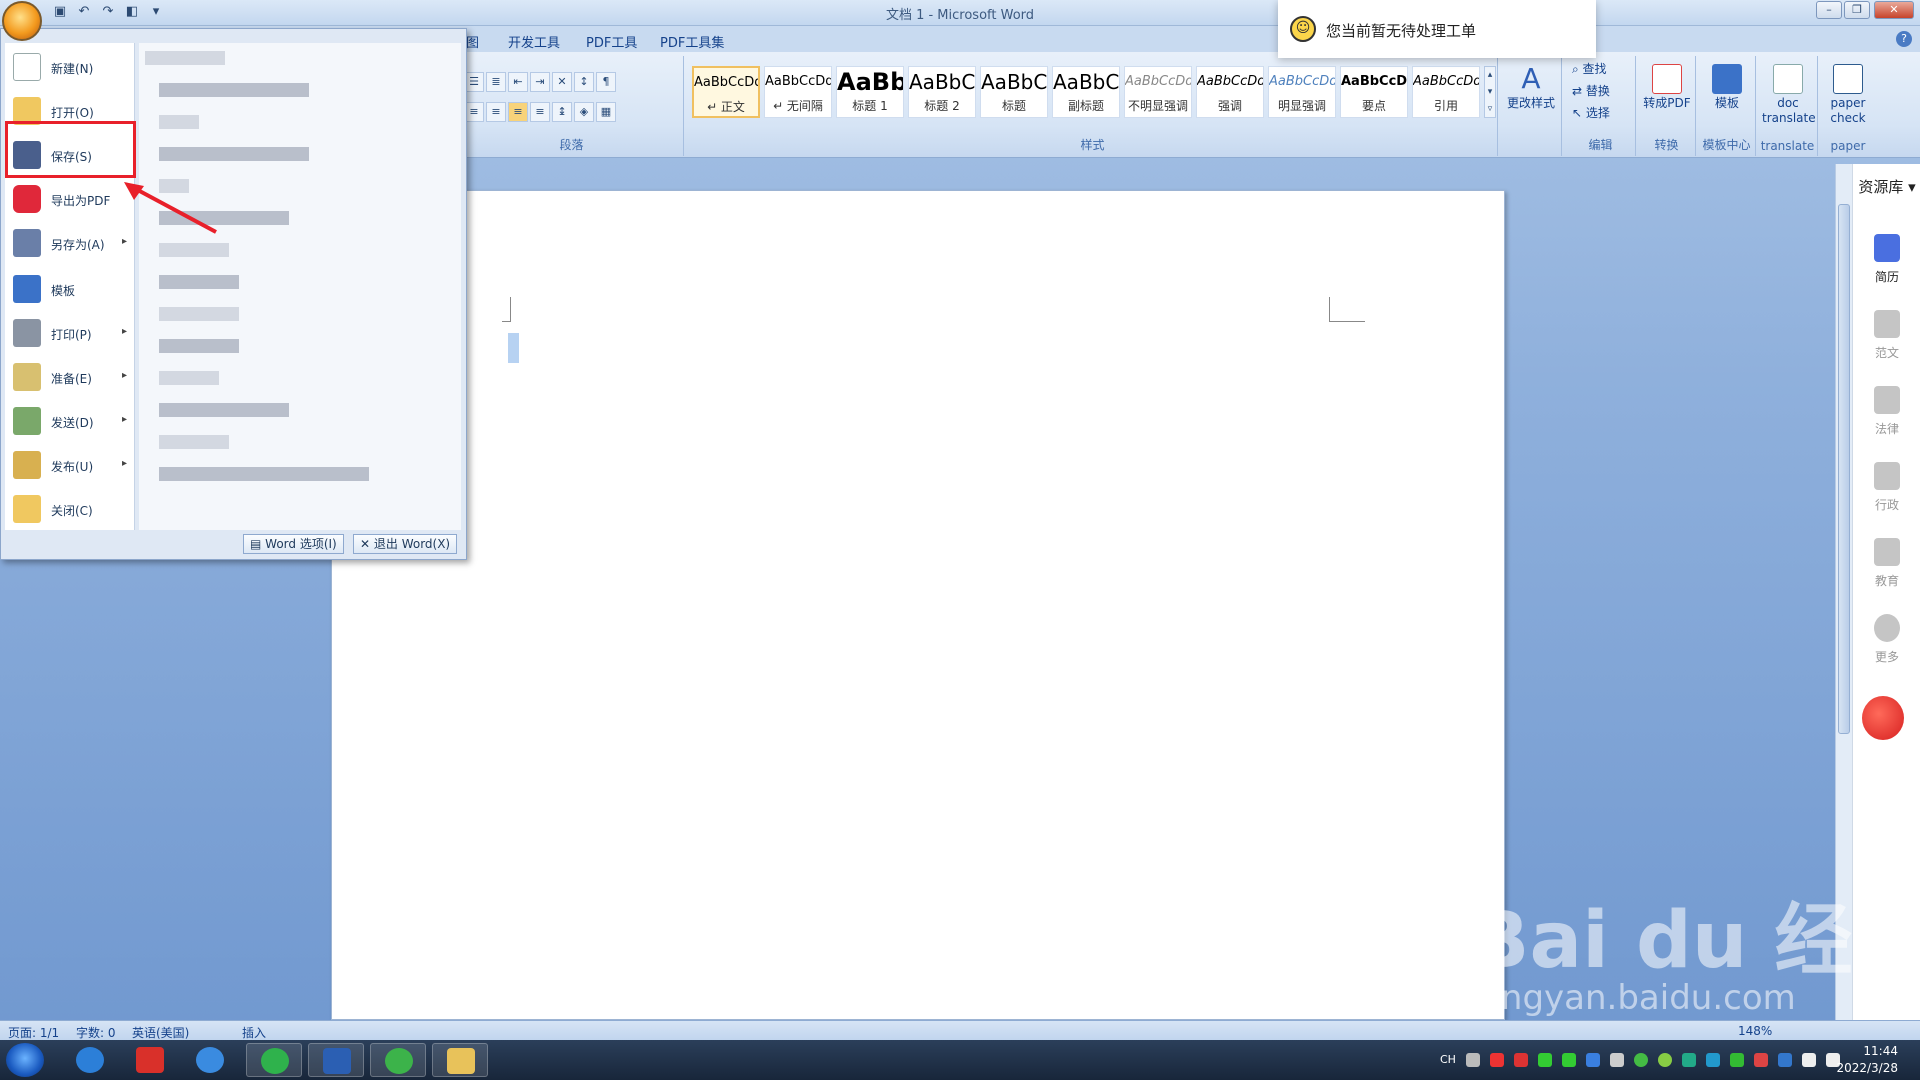 The width and height of the screenshot is (1920, 1080). What do you see at coordinates (1446, 92) in the screenshot?
I see `style-quote: AaBbCcDd 引用` at bounding box center [1446, 92].